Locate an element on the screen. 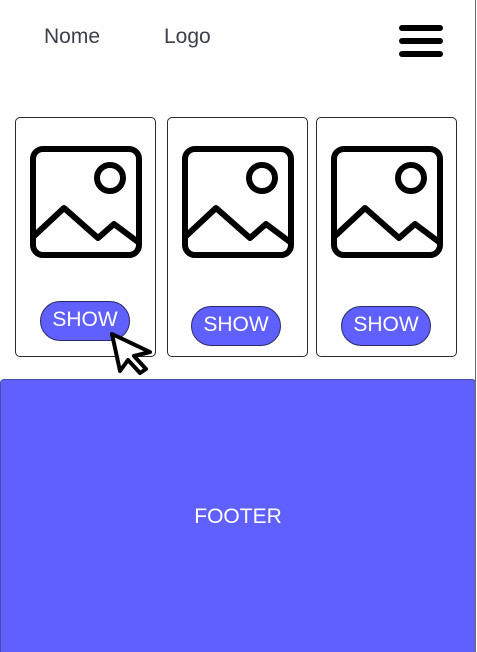 This screenshot has width=477, height=652. card-2: SHOW is located at coordinates (237, 237).